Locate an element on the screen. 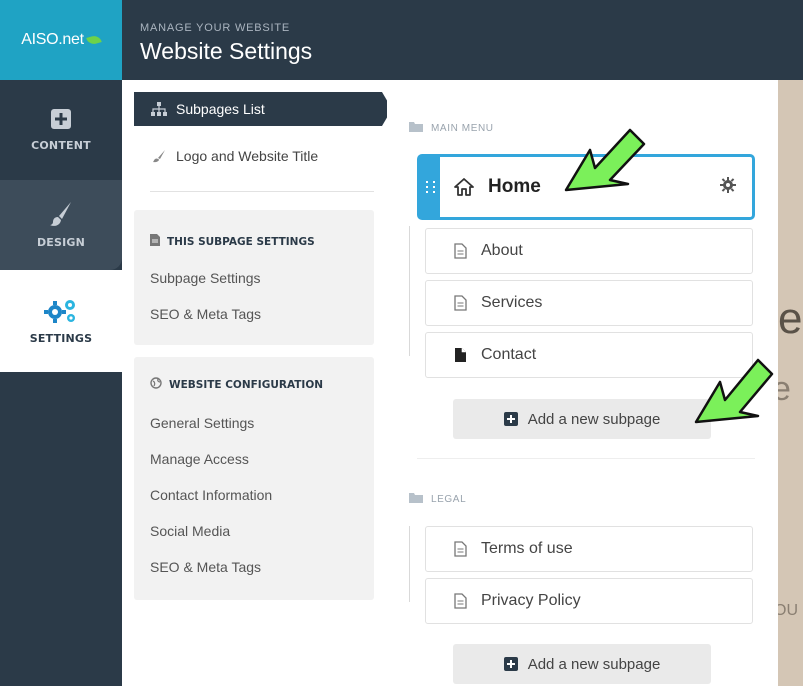 The height and width of the screenshot is (686, 803). sidebar-item-label: SETTINGS is located at coordinates (61, 338).